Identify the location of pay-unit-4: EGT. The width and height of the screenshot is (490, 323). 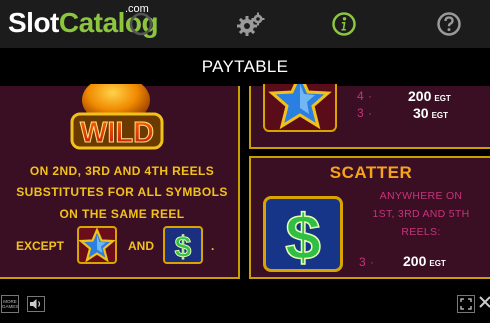
(442, 98).